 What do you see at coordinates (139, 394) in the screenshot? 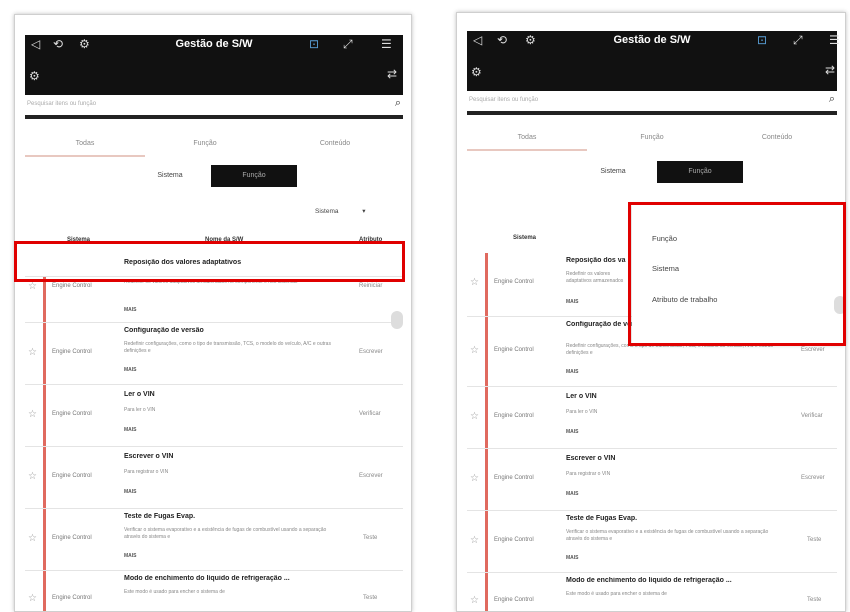
I see `row-title: Ler o VIN` at bounding box center [139, 394].